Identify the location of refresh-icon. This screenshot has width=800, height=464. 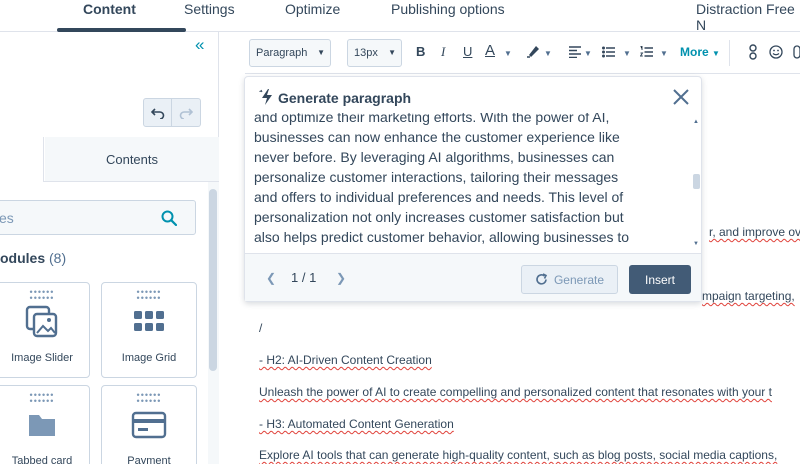
(542, 279).